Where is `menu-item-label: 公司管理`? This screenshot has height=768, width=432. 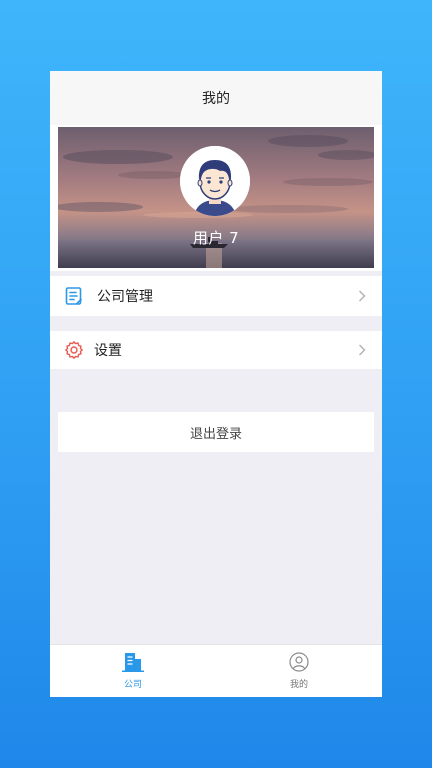
menu-item-label: 公司管理 is located at coordinates (125, 297).